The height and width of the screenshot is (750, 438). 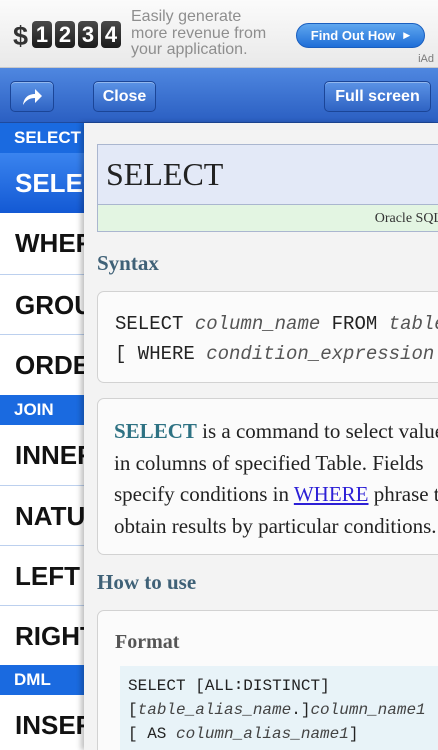 I want to click on format-label: Format, so click(x=147, y=642).